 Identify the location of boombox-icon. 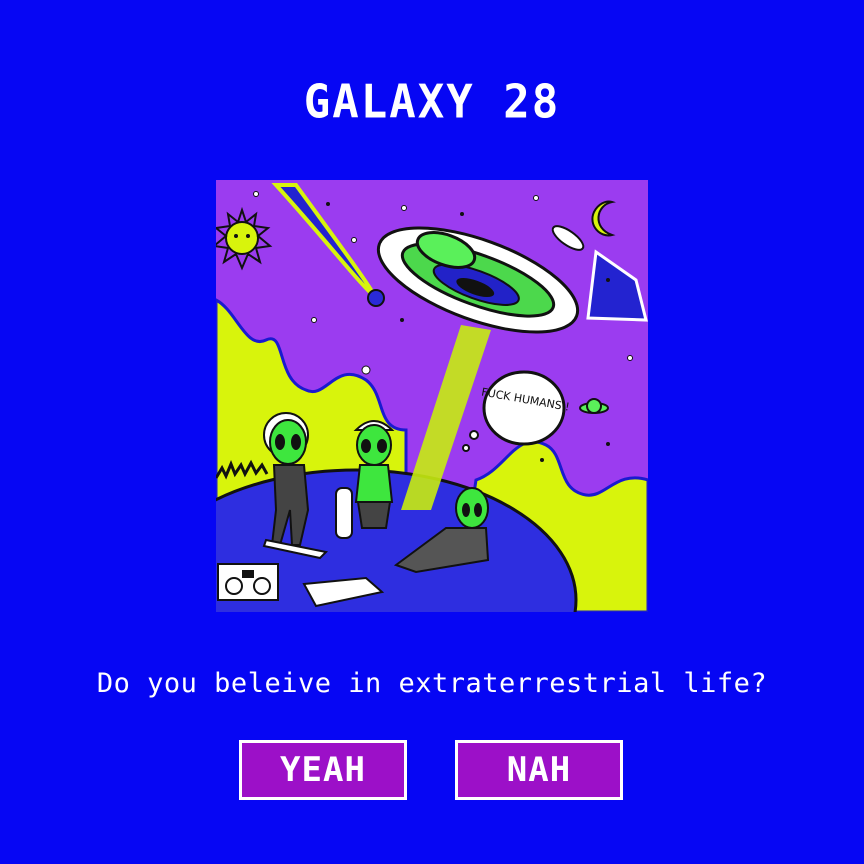
(248, 582).